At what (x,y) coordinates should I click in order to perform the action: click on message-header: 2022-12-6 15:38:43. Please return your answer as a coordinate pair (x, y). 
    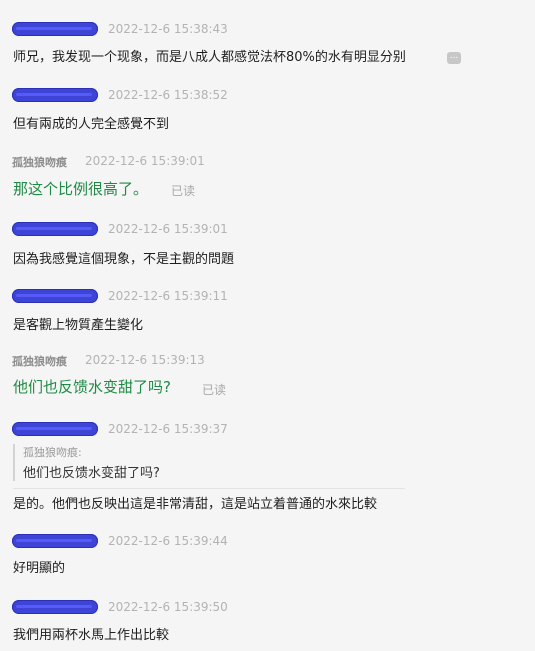
    Looking at the image, I should click on (267, 31).